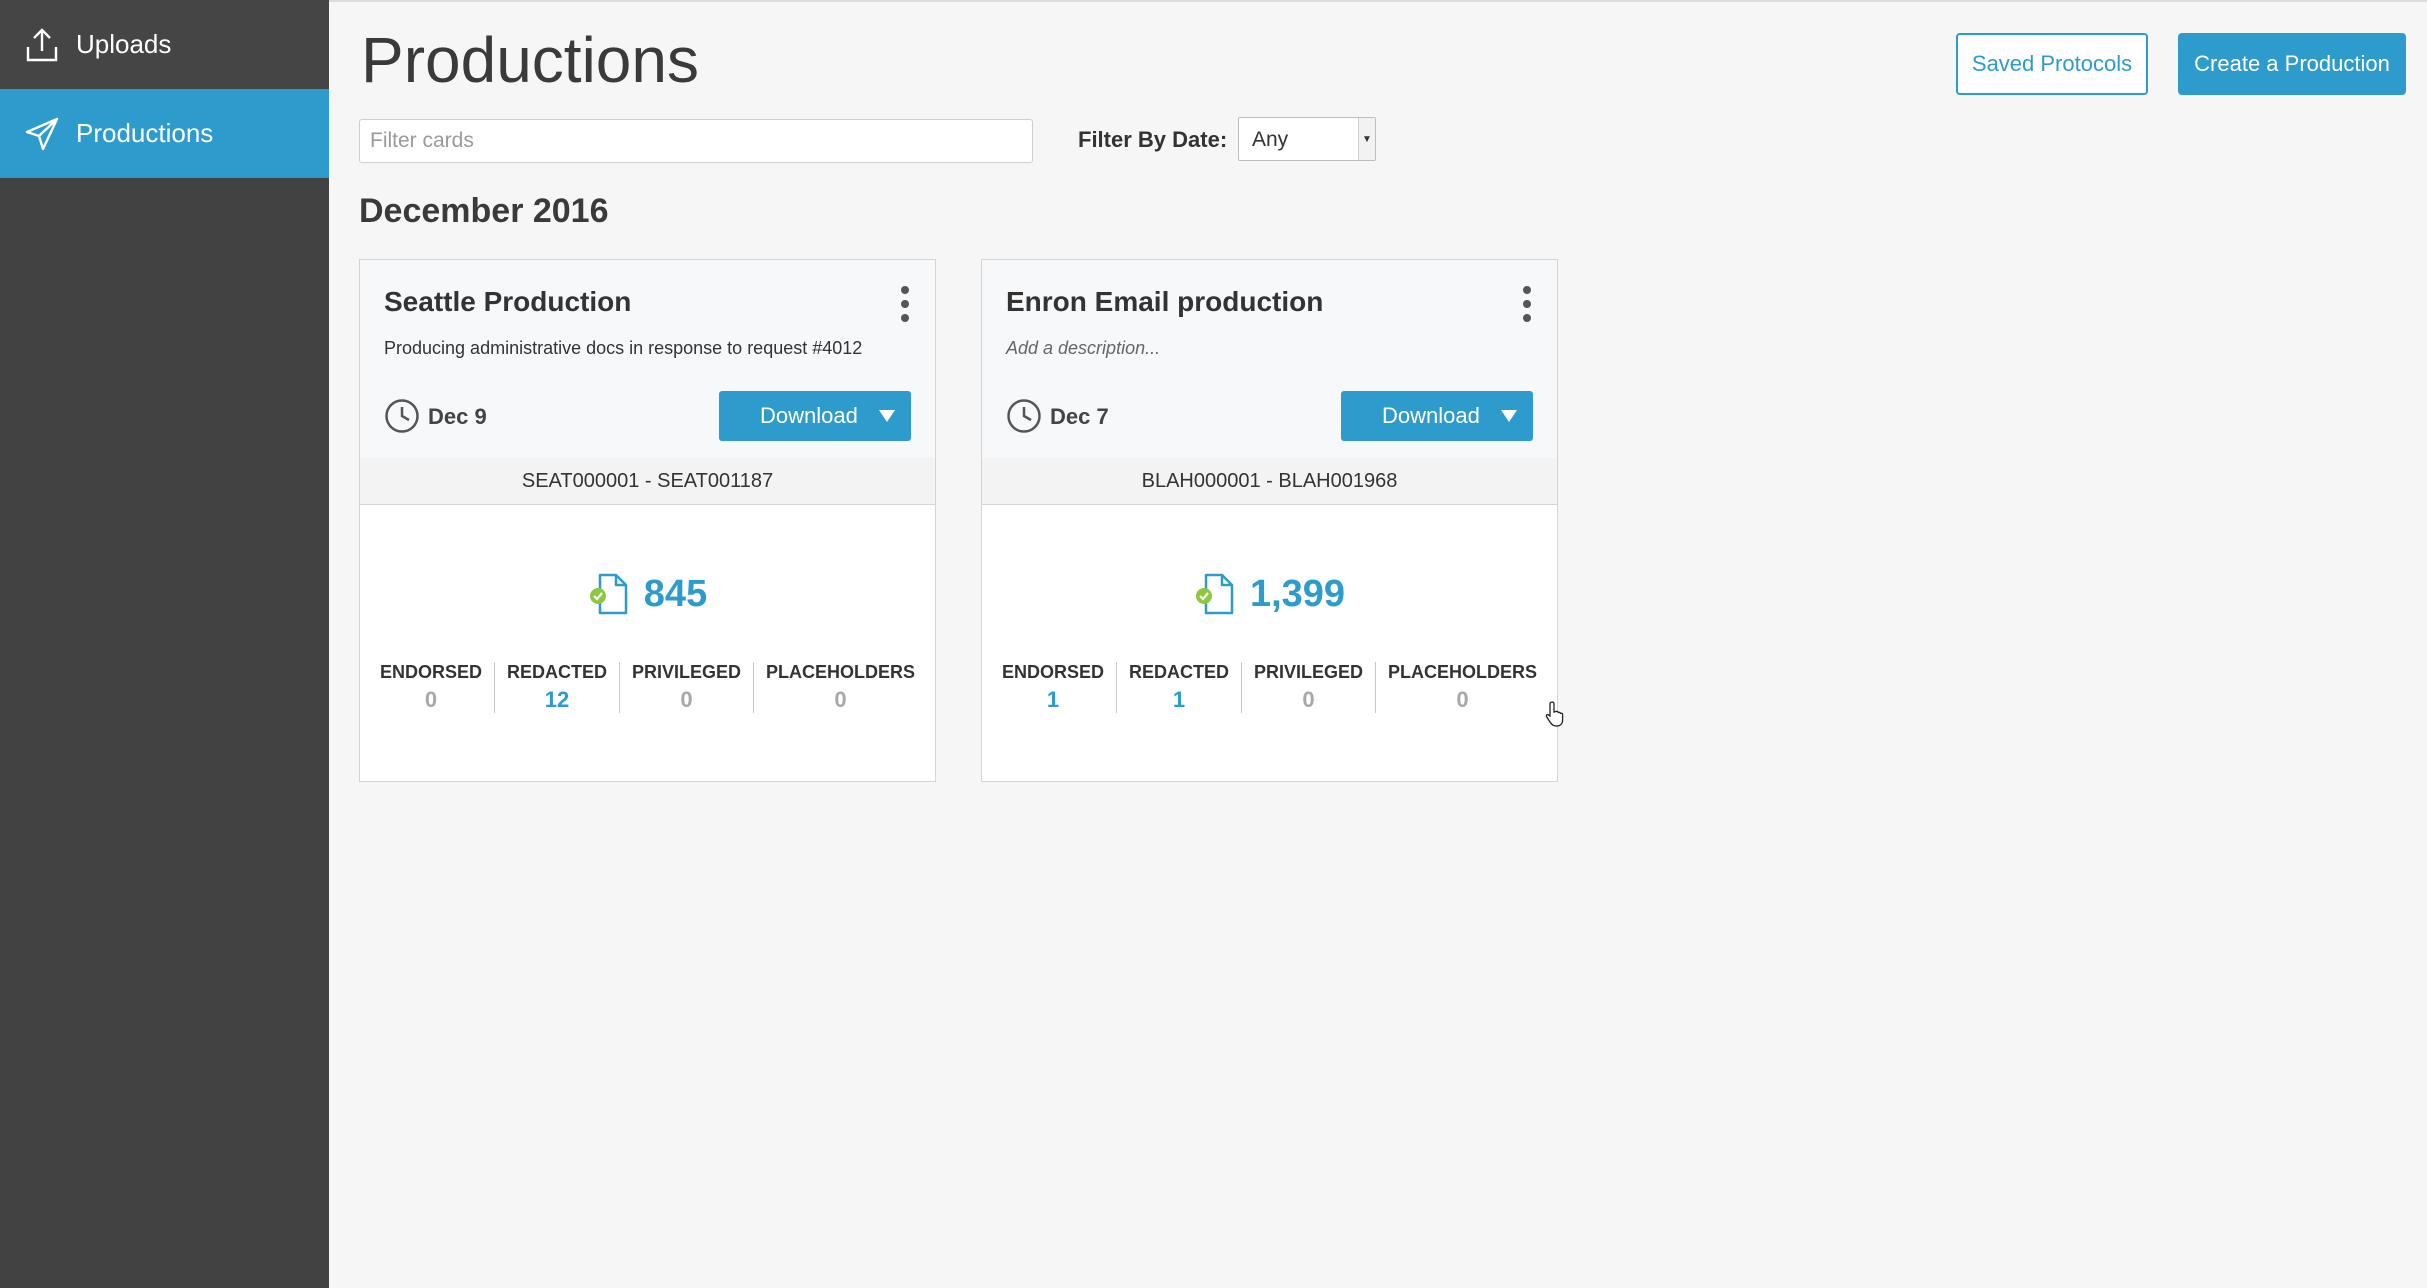 This screenshot has height=1288, width=2427. What do you see at coordinates (42, 134) in the screenshot?
I see `paper-plane-icon` at bounding box center [42, 134].